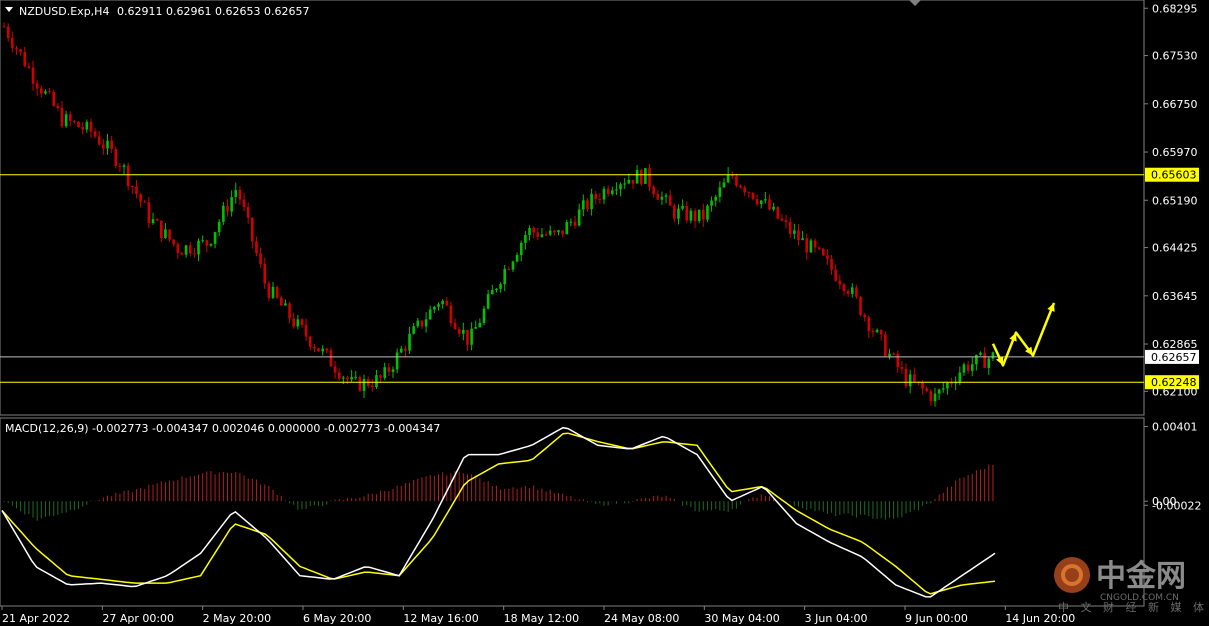 The width and height of the screenshot is (1209, 626). I want to click on macd-axis-label: 0.00401, so click(1175, 427).